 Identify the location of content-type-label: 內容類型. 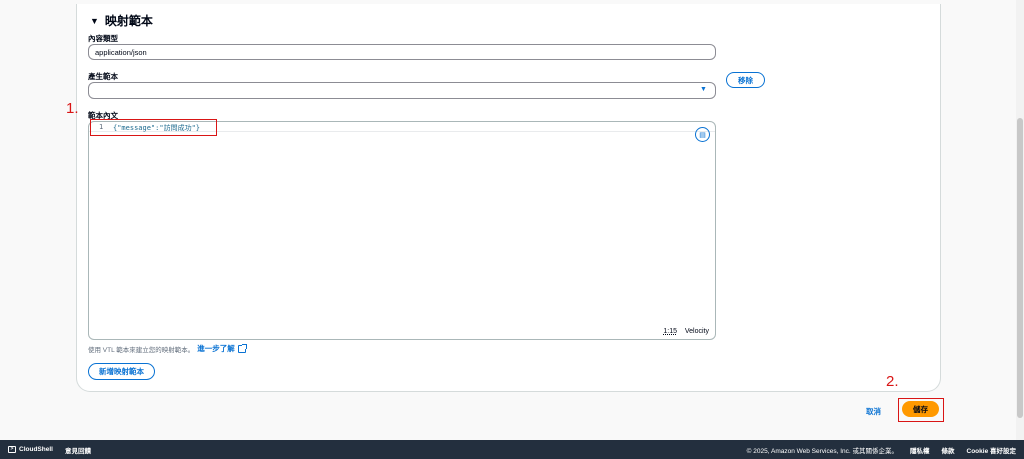
(103, 38).